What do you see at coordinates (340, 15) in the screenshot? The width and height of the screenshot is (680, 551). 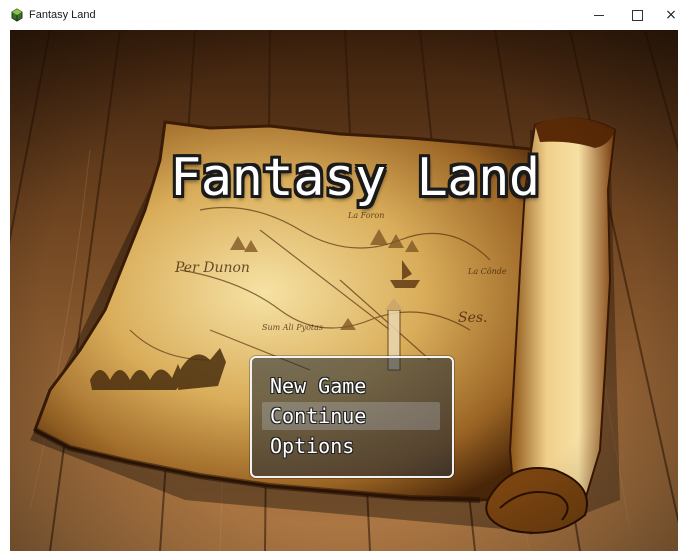 I see `window-titlebar: Fantasy Land ×` at bounding box center [340, 15].